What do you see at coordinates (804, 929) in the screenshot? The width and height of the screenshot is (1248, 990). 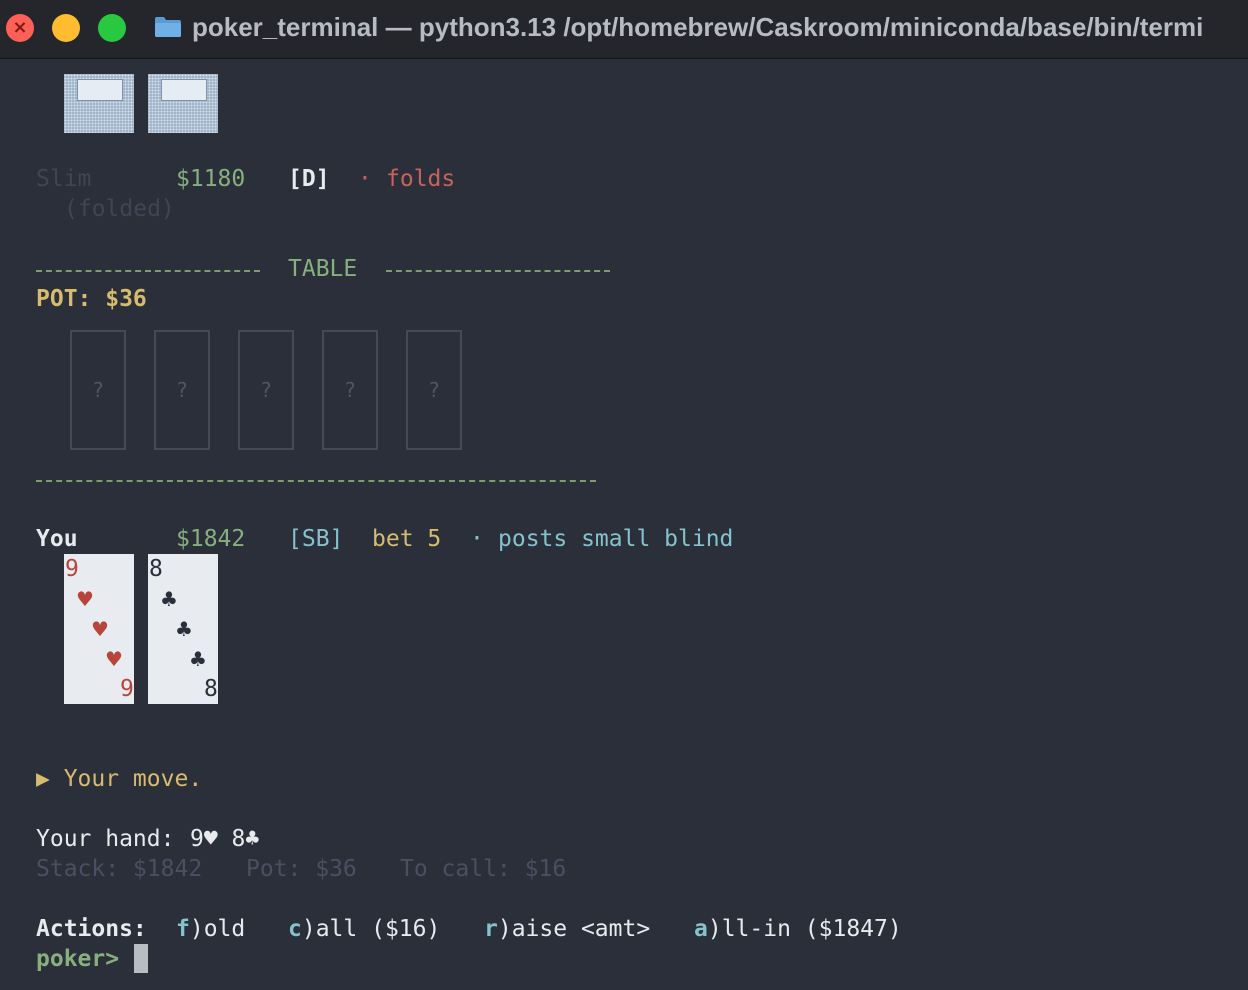 I see `allin-label: )ll-in ($1847)` at bounding box center [804, 929].